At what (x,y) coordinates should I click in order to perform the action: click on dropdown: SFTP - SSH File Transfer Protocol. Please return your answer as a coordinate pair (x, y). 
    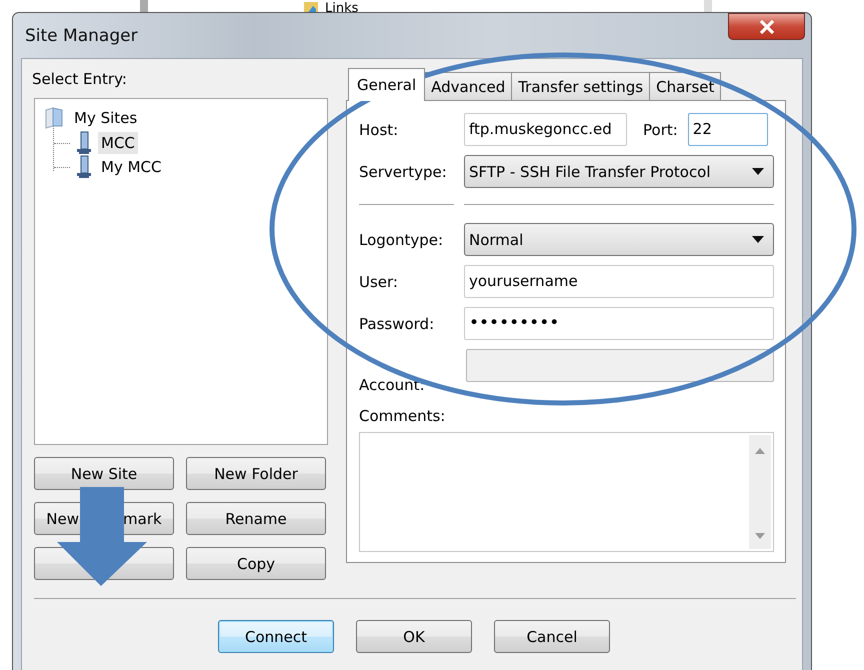
    Looking at the image, I should click on (619, 171).